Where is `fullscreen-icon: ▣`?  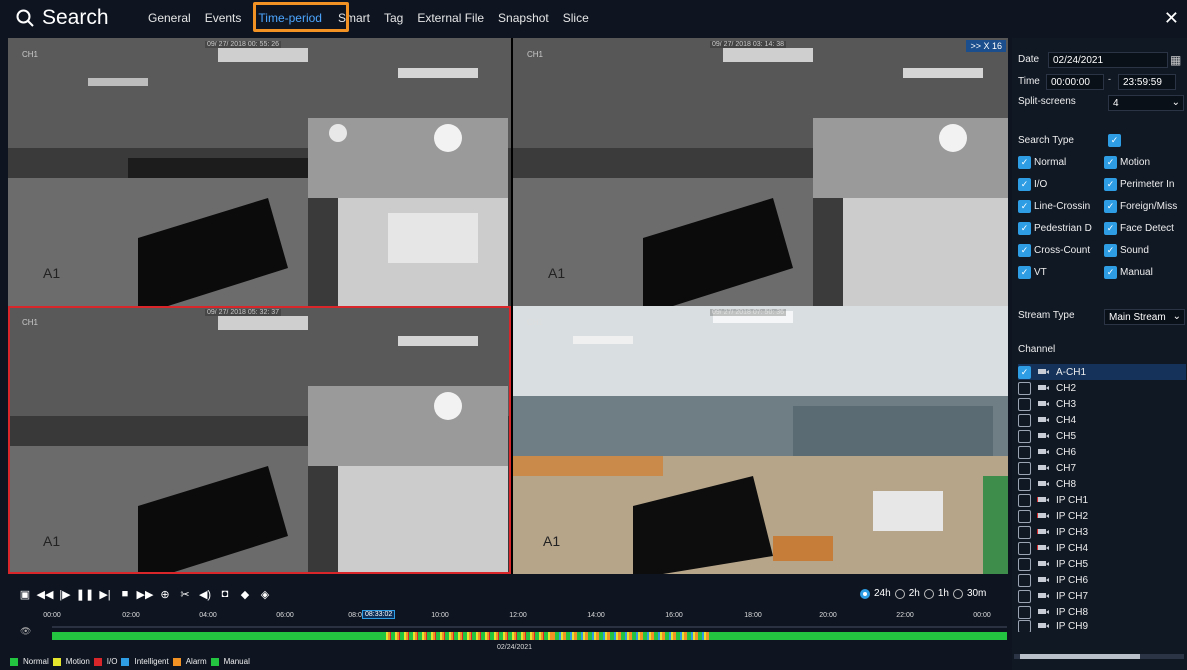 fullscreen-icon: ▣ is located at coordinates (25, 594).